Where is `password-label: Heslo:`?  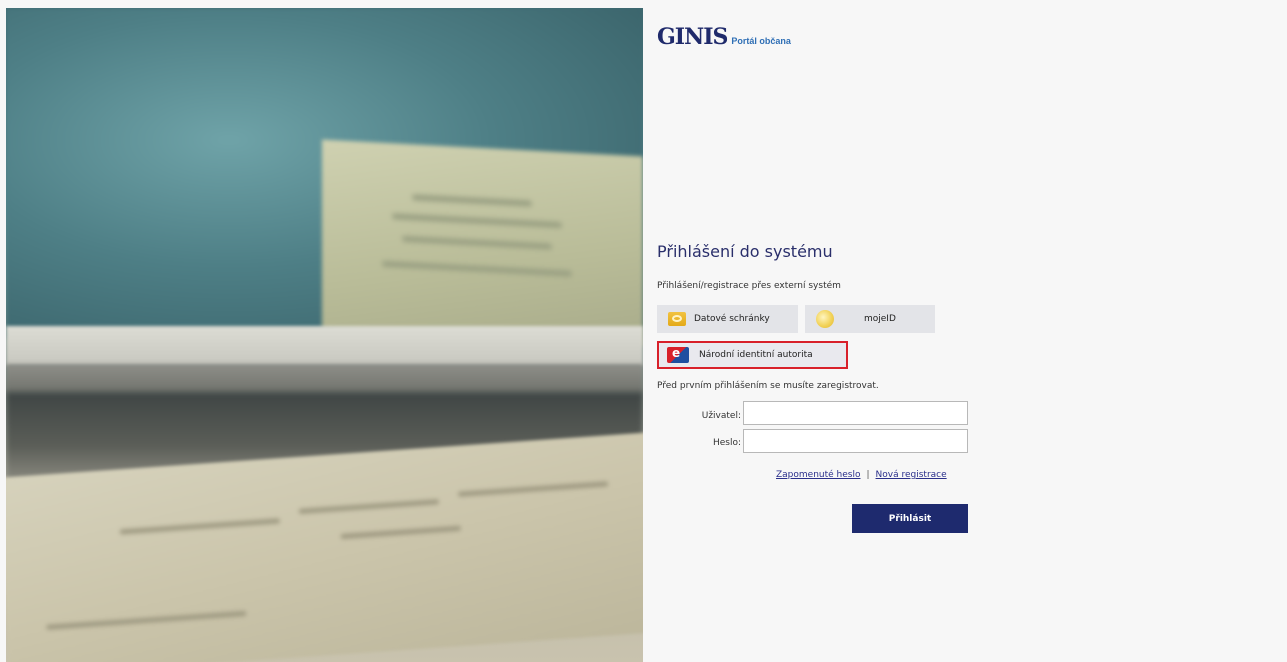 password-label: Heslo: is located at coordinates (726, 443).